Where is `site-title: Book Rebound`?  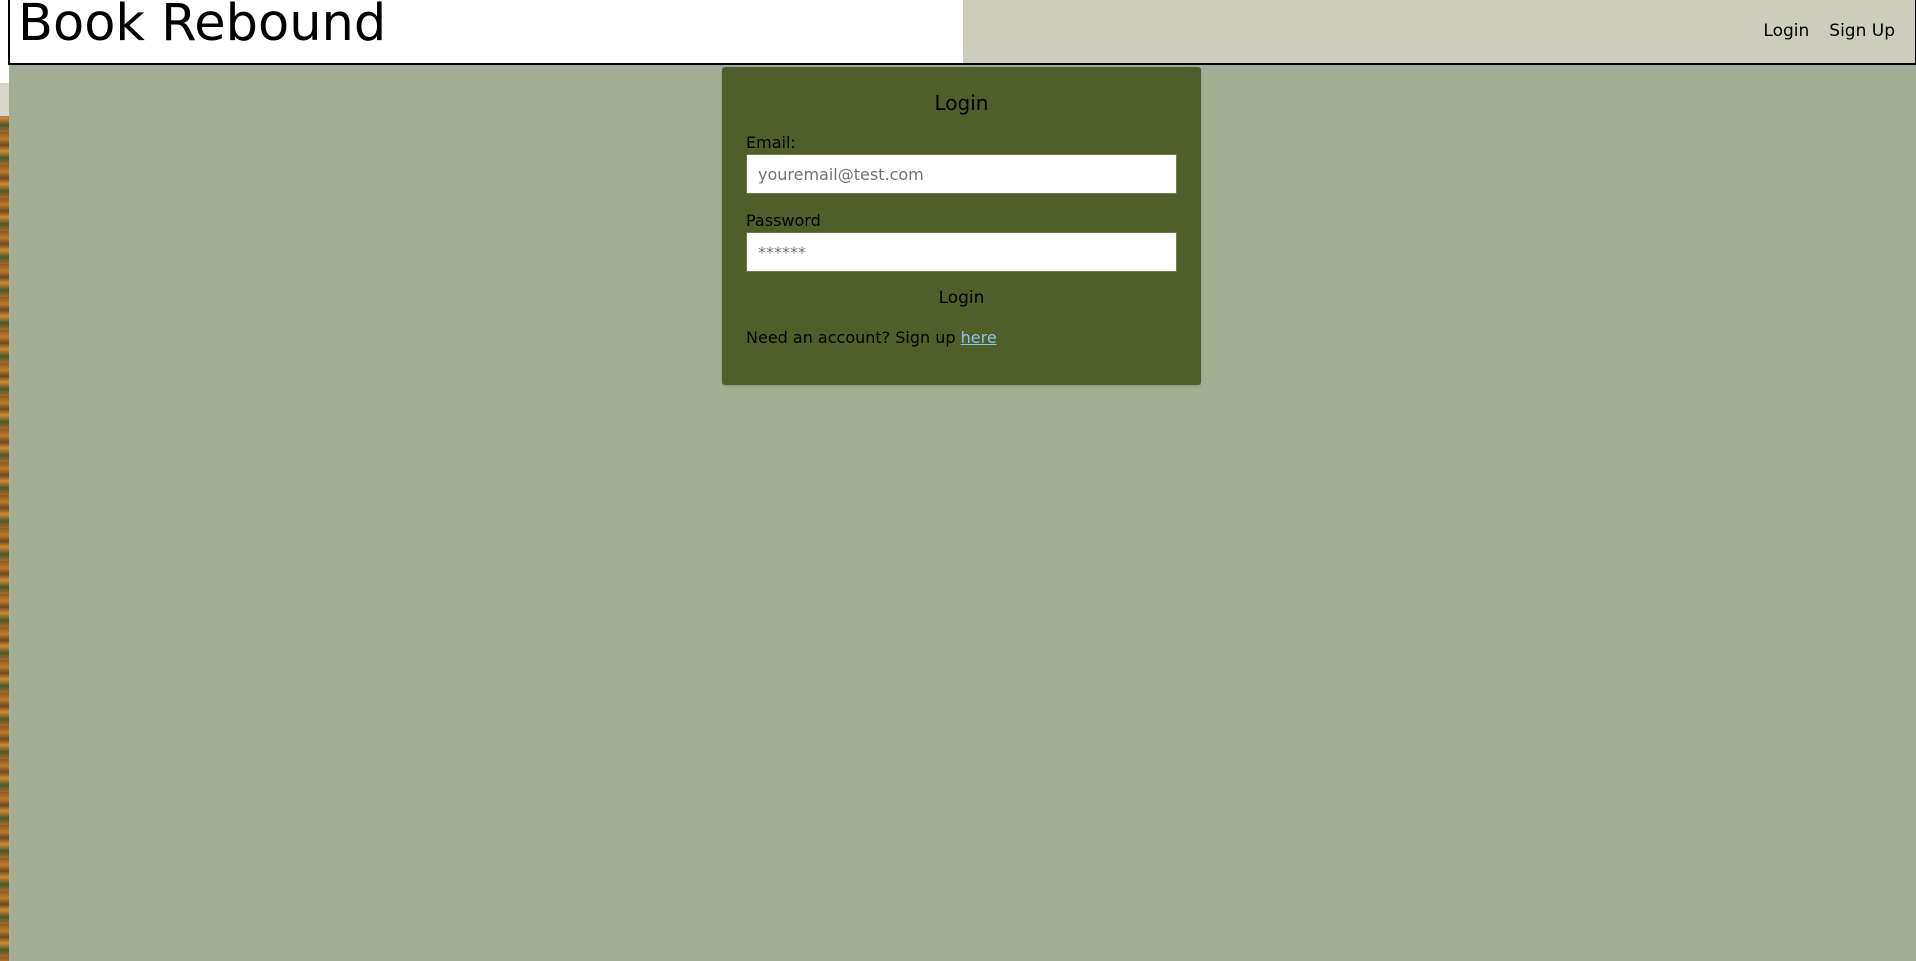 site-title: Book Rebound is located at coordinates (202, 26).